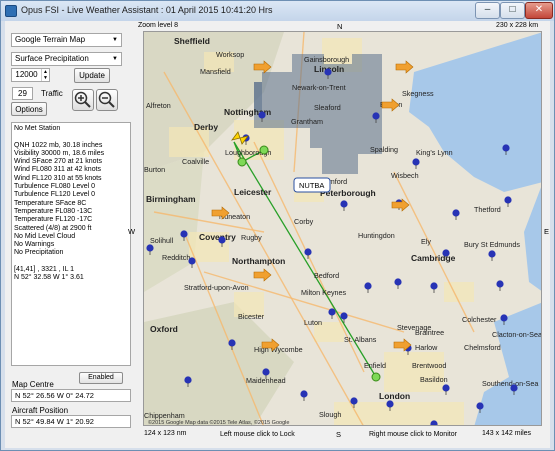  I want to click on altitude-spinner: 12000 ▲ ▼, so click(30, 75).